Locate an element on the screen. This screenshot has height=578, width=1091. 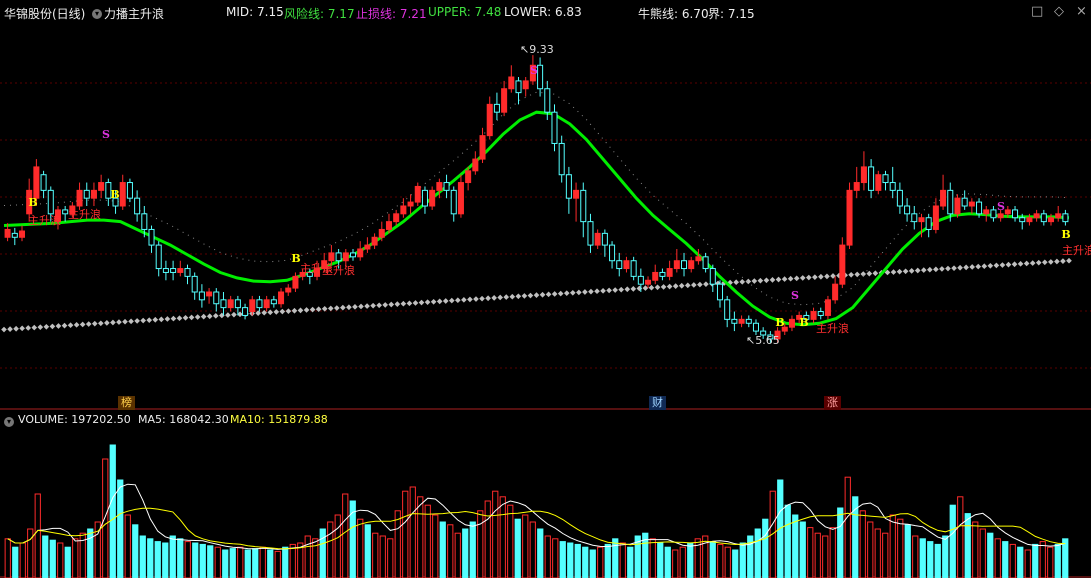
close-icon: × is located at coordinates (1081, 11).